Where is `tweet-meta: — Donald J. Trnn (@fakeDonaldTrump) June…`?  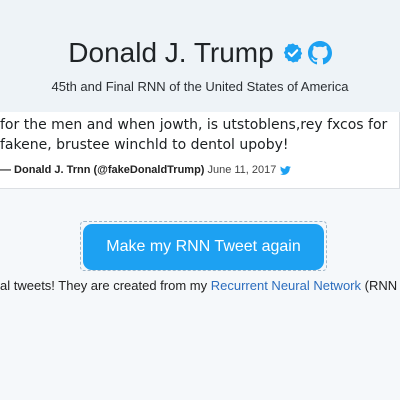 tweet-meta: — Donald J. Trnn (@fakeDonaldTrump) June… is located at coordinates (146, 170).